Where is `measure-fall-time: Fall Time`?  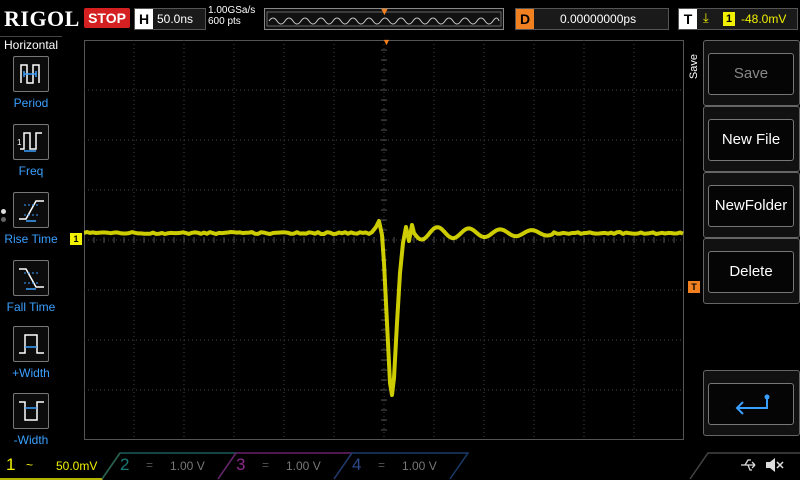 measure-fall-time: Fall Time is located at coordinates (31, 293).